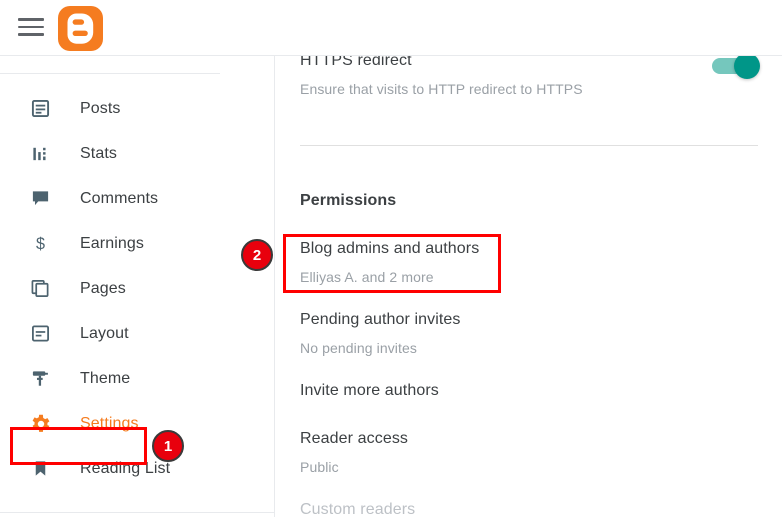  What do you see at coordinates (40, 469) in the screenshot?
I see `reading-list-bookmark-icon` at bounding box center [40, 469].